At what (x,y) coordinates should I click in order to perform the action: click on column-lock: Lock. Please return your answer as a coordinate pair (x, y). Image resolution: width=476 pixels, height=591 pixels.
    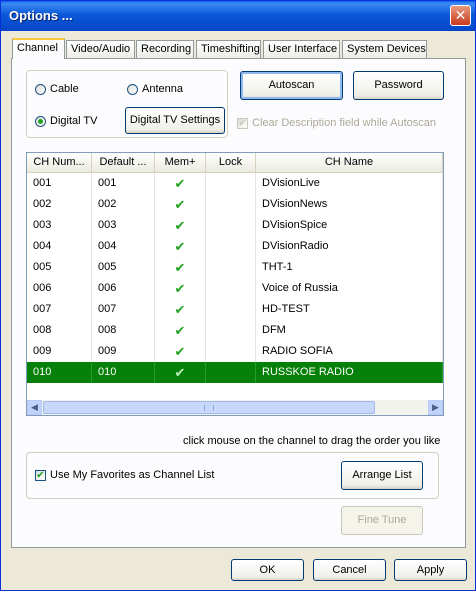
    Looking at the image, I should click on (231, 162).